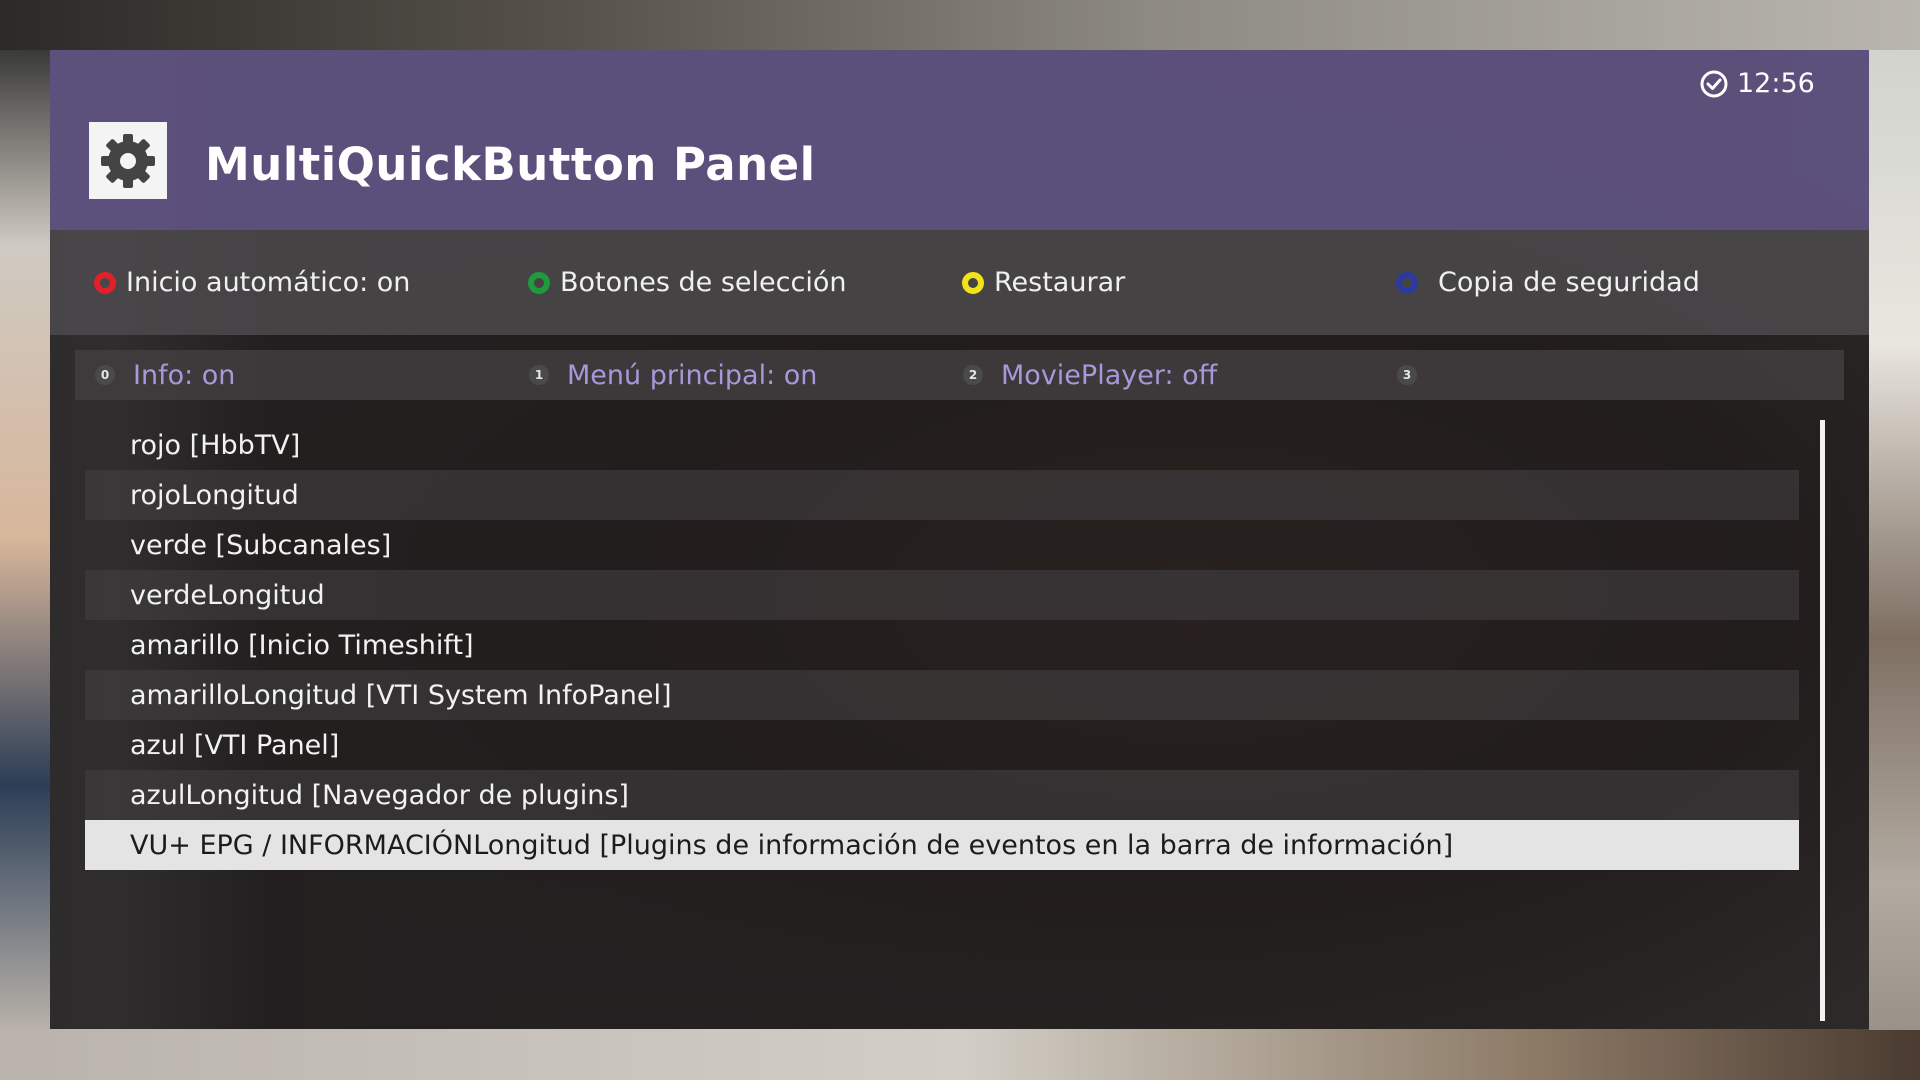  I want to click on background-left, so click(25, 540).